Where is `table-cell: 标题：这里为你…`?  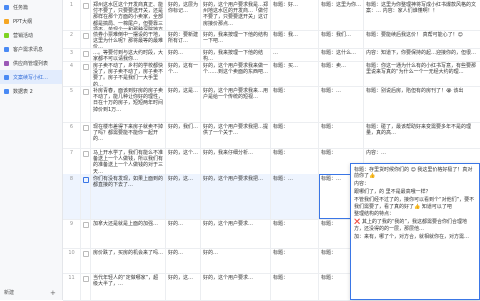
table-cell: 标题：这里为你… is located at coordinates (341, 15).